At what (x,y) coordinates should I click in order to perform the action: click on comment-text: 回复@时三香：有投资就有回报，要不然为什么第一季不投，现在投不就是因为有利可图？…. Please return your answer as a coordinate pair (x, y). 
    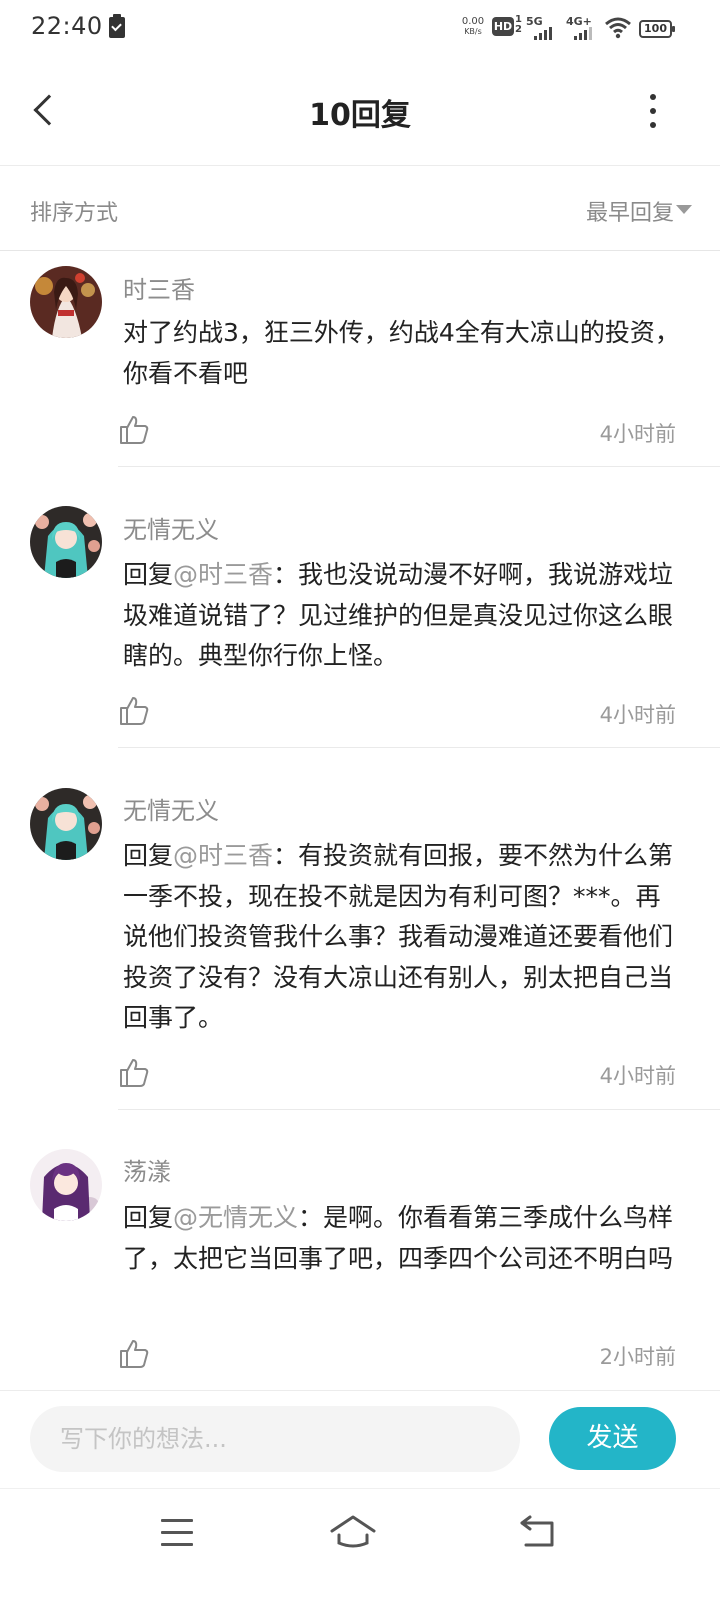
    Looking at the image, I should click on (403, 937).